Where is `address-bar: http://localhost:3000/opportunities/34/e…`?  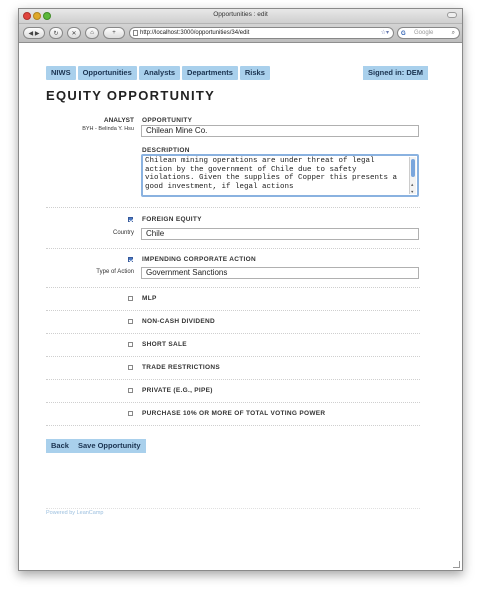 address-bar: http://localhost:3000/opportunities/34/e… is located at coordinates (261, 33).